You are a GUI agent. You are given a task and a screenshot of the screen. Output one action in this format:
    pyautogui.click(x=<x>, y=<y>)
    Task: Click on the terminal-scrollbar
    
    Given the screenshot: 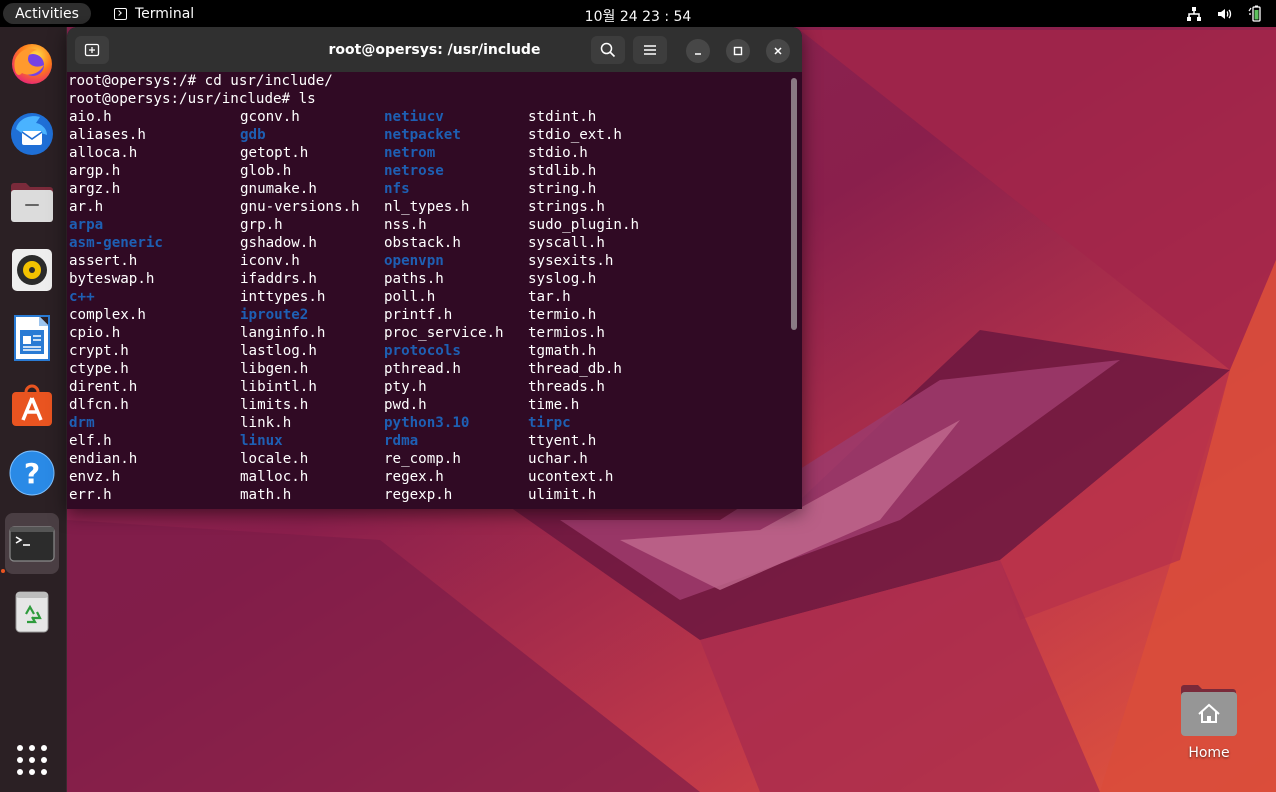 What is the action you would take?
    pyautogui.click(x=794, y=204)
    